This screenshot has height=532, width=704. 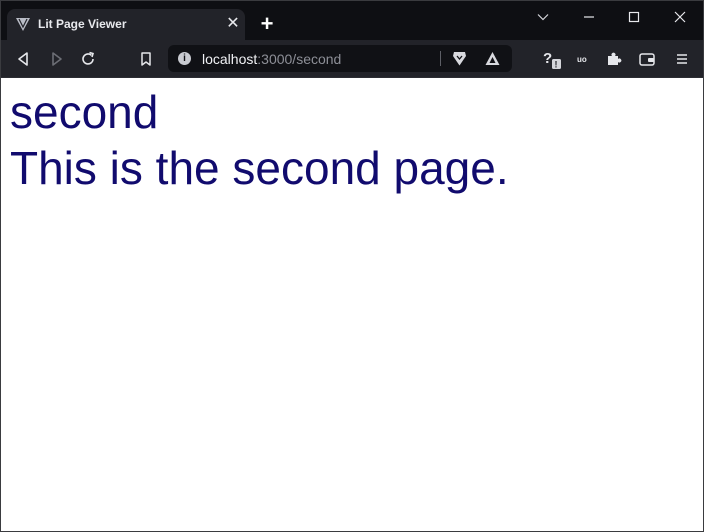 I want to click on url-text: localhost:3000/second, so click(x=271, y=59).